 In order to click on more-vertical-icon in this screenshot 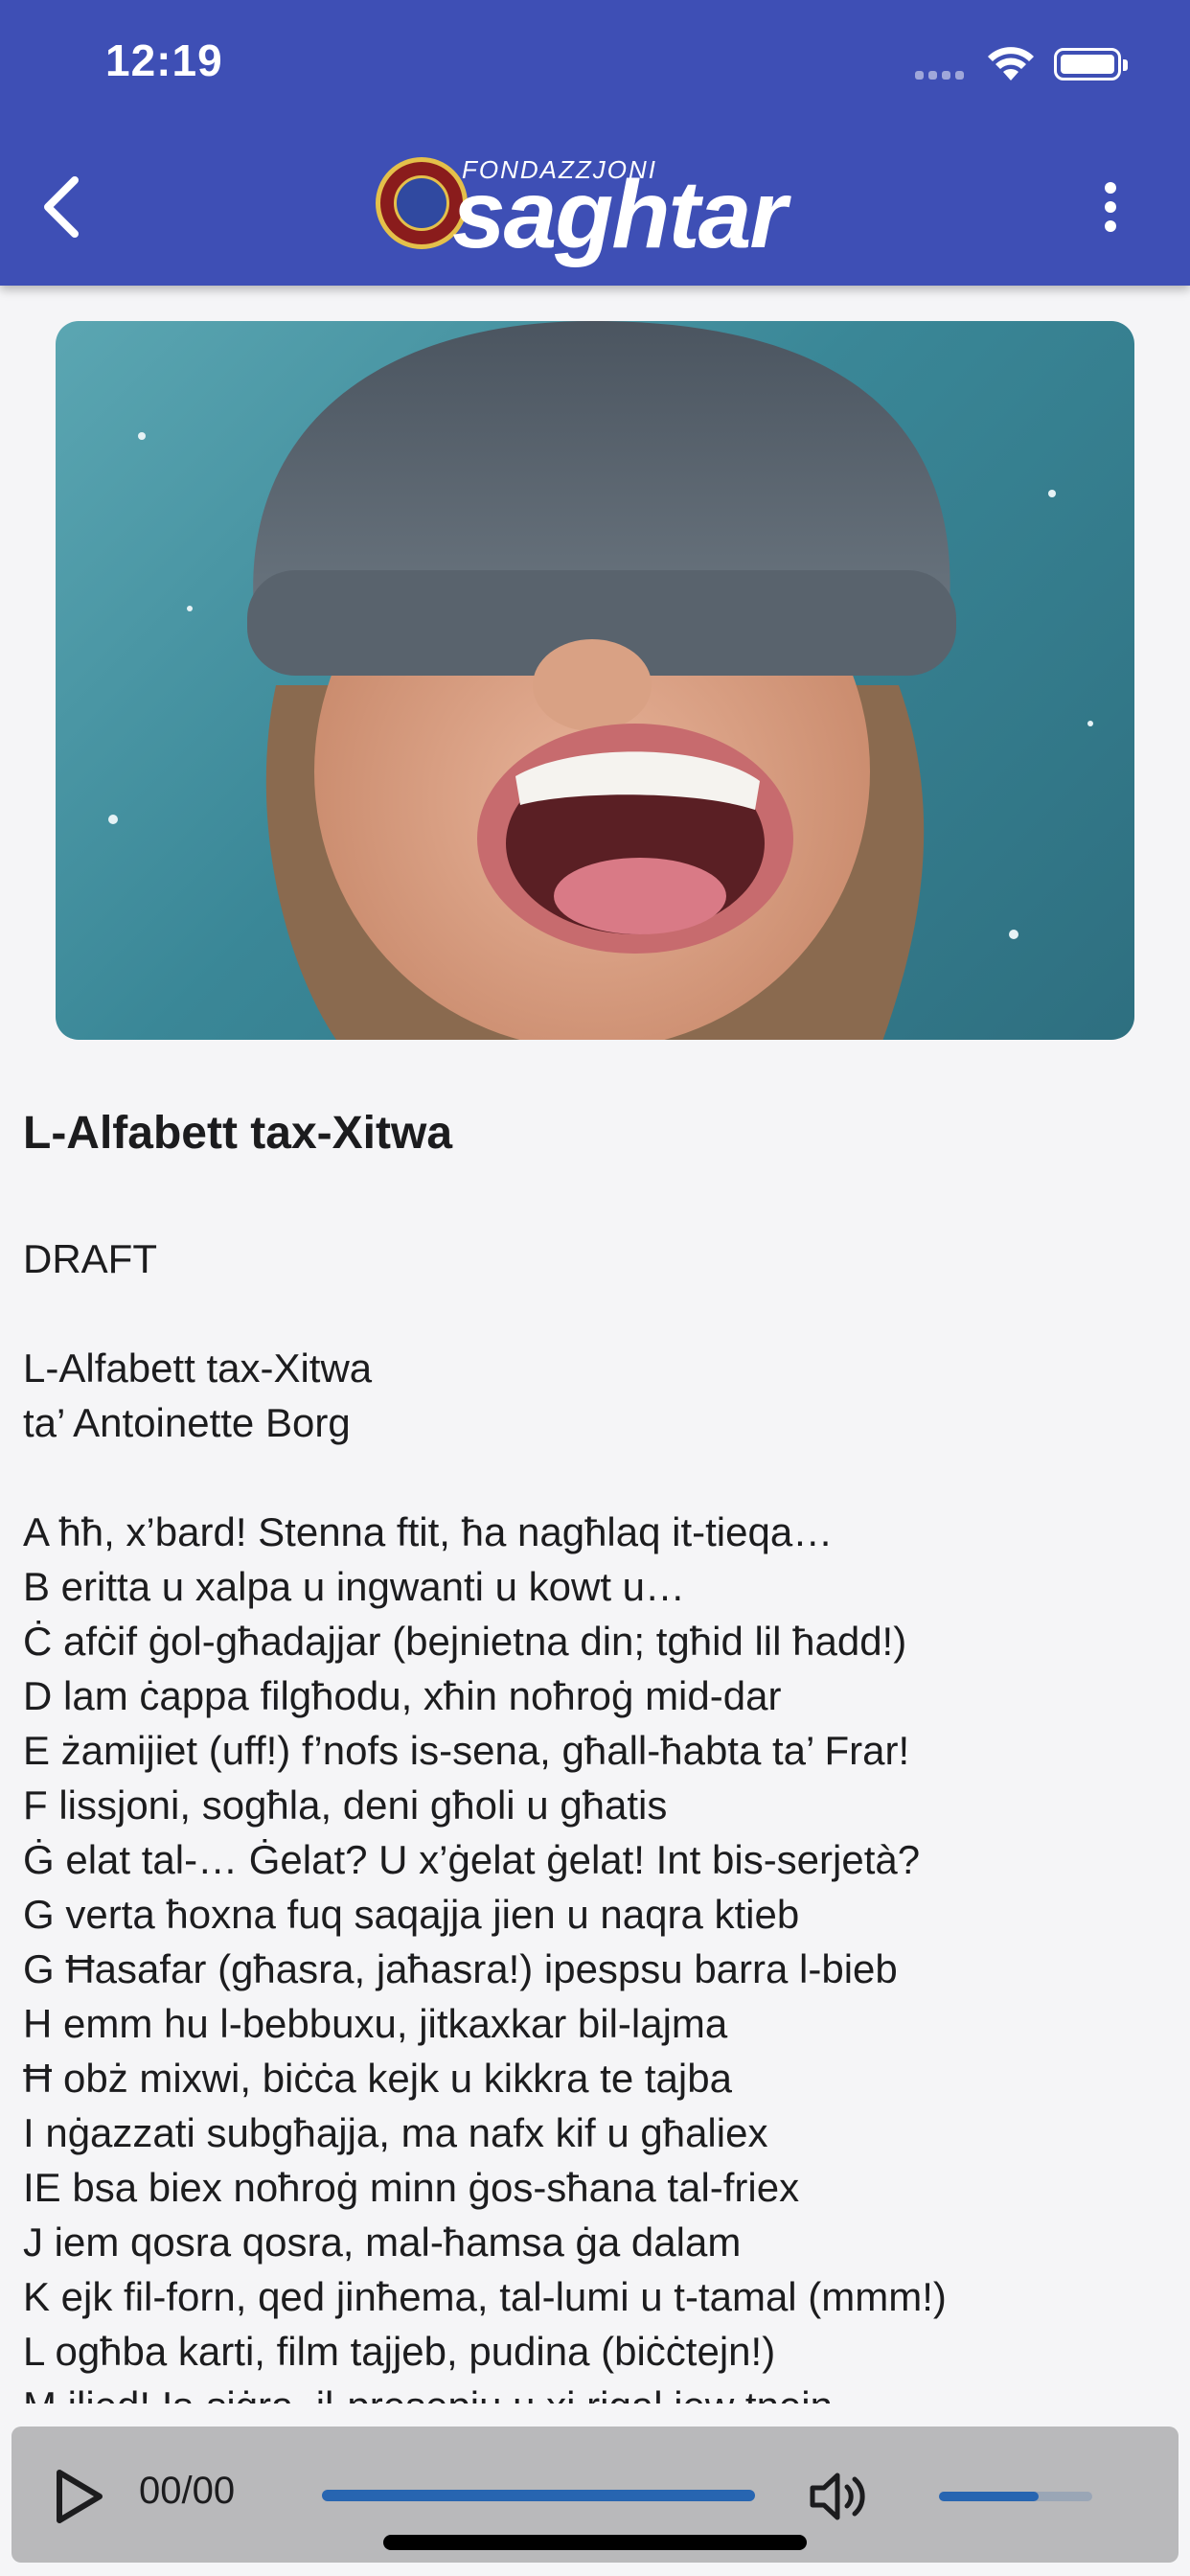, I will do `click(1110, 188)`.